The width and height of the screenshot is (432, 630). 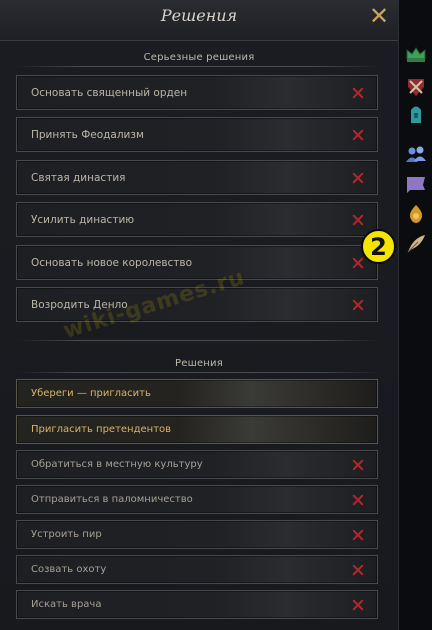 What do you see at coordinates (199, 363) in the screenshot?
I see `decisions-heading: Решения` at bounding box center [199, 363].